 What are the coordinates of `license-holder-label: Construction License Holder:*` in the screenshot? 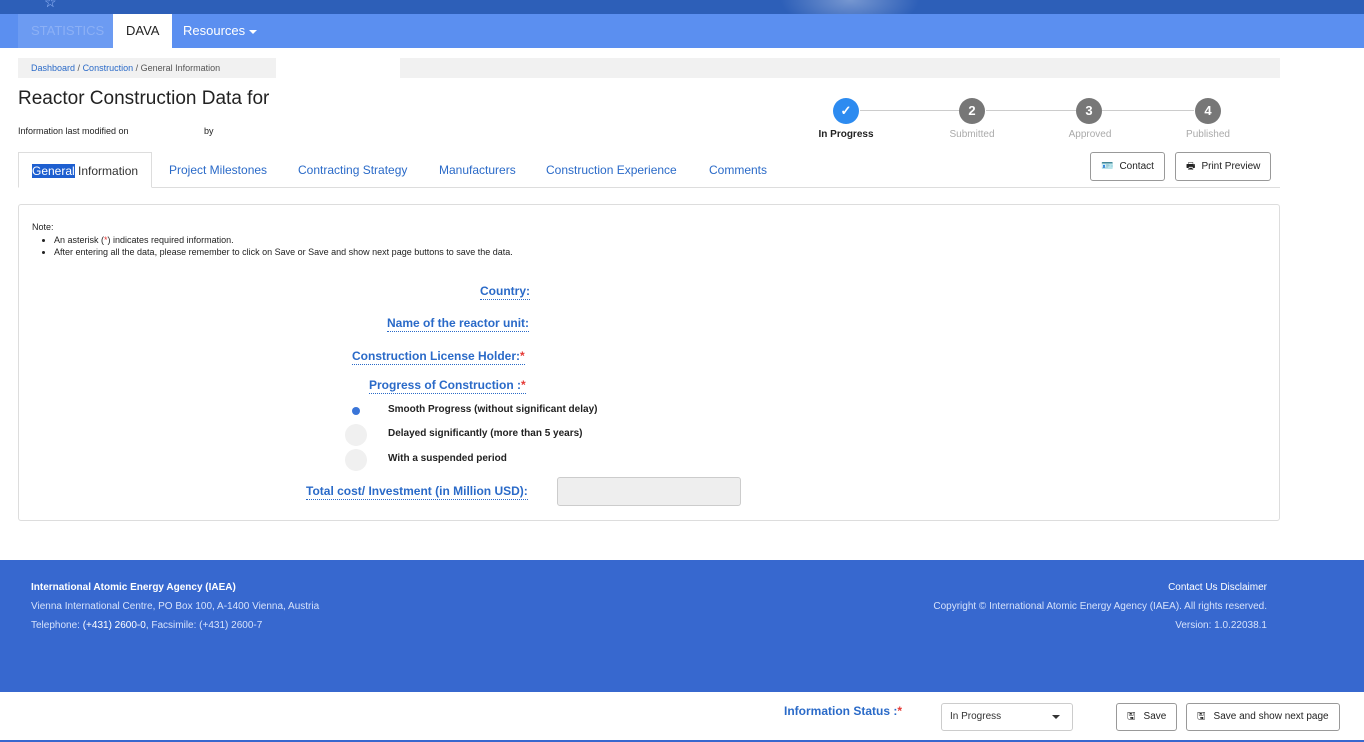 It's located at (438, 357).